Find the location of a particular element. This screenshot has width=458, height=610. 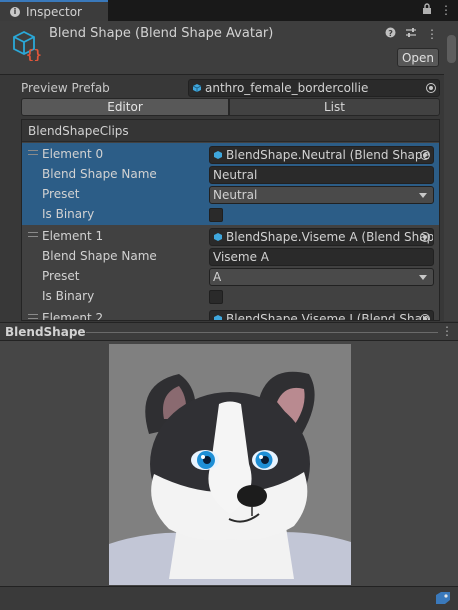

element-title: Element 1 is located at coordinates (73, 236).